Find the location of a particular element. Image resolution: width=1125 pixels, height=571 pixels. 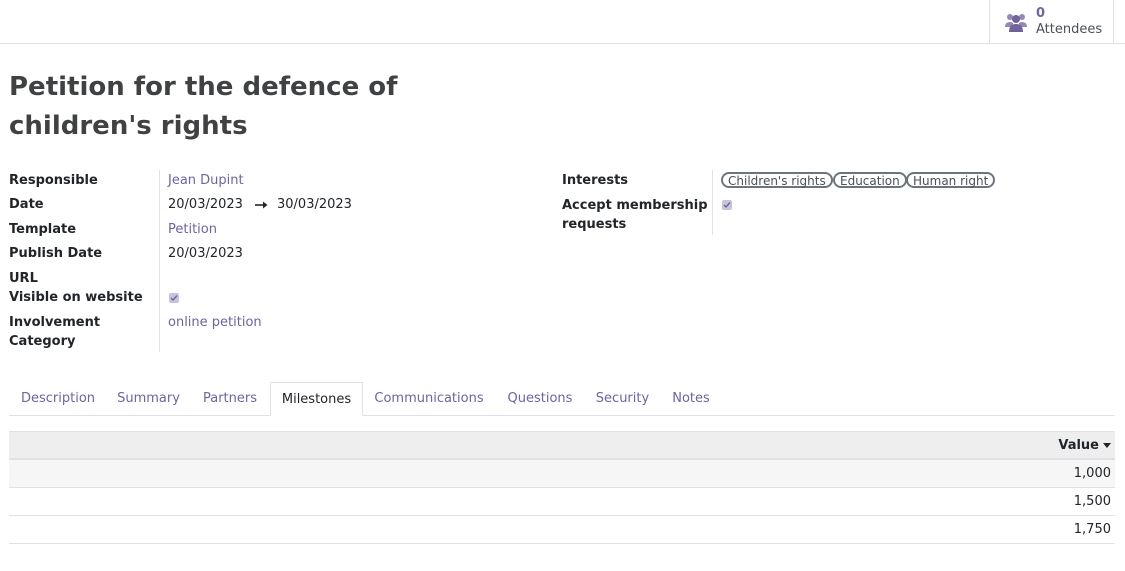

date-start: 20/03/2023 is located at coordinates (205, 204).